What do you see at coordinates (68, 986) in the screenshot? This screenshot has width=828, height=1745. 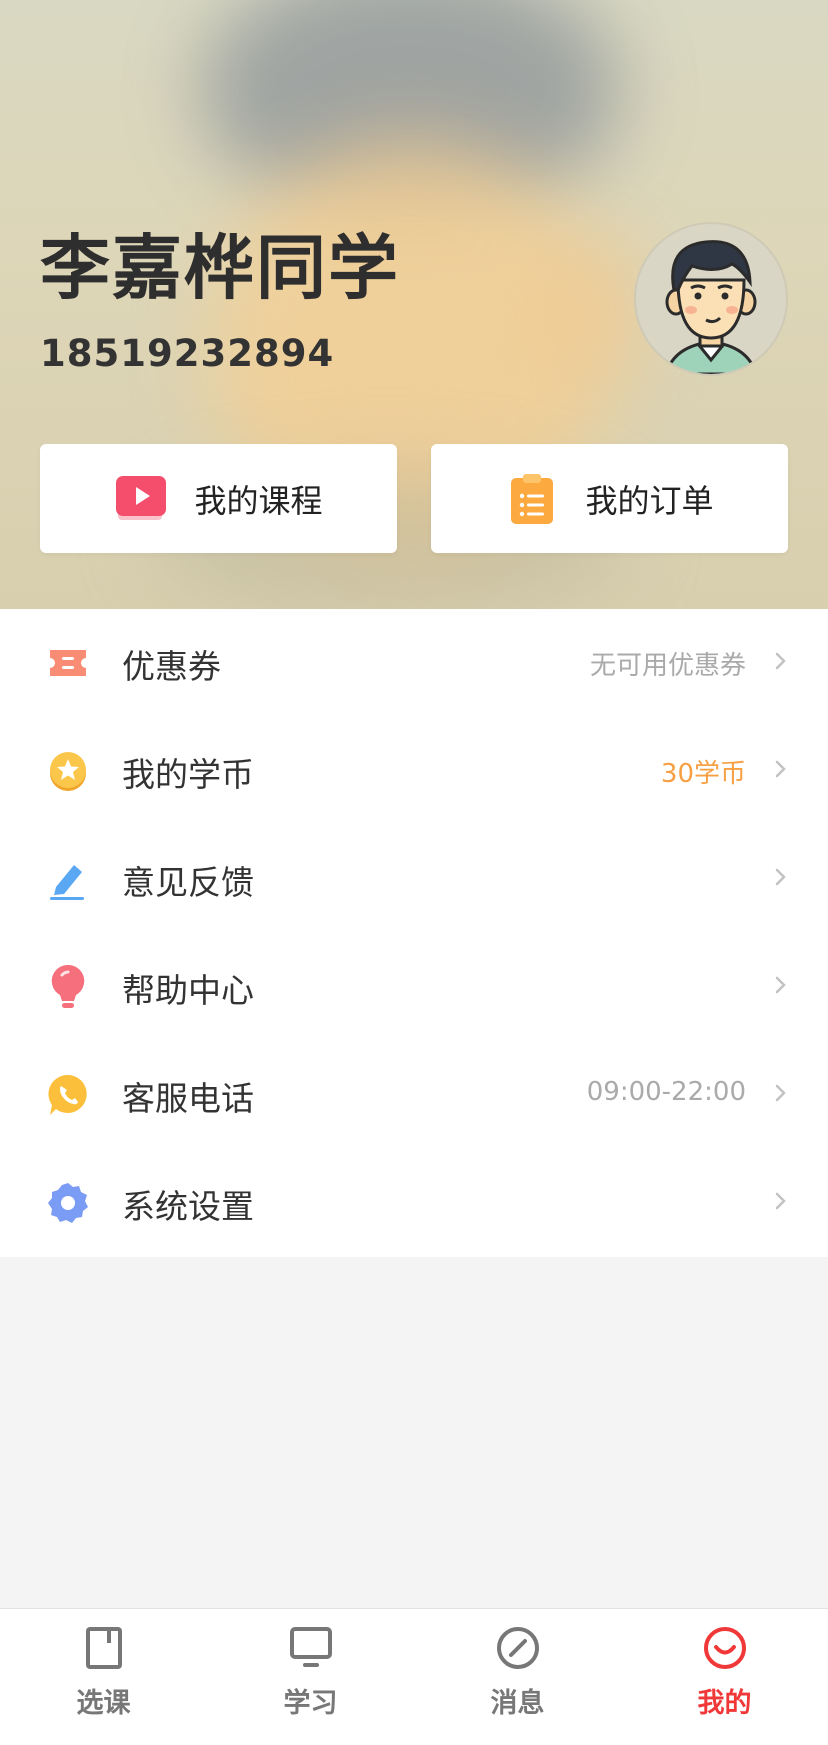 I see `lightbulb-icon` at bounding box center [68, 986].